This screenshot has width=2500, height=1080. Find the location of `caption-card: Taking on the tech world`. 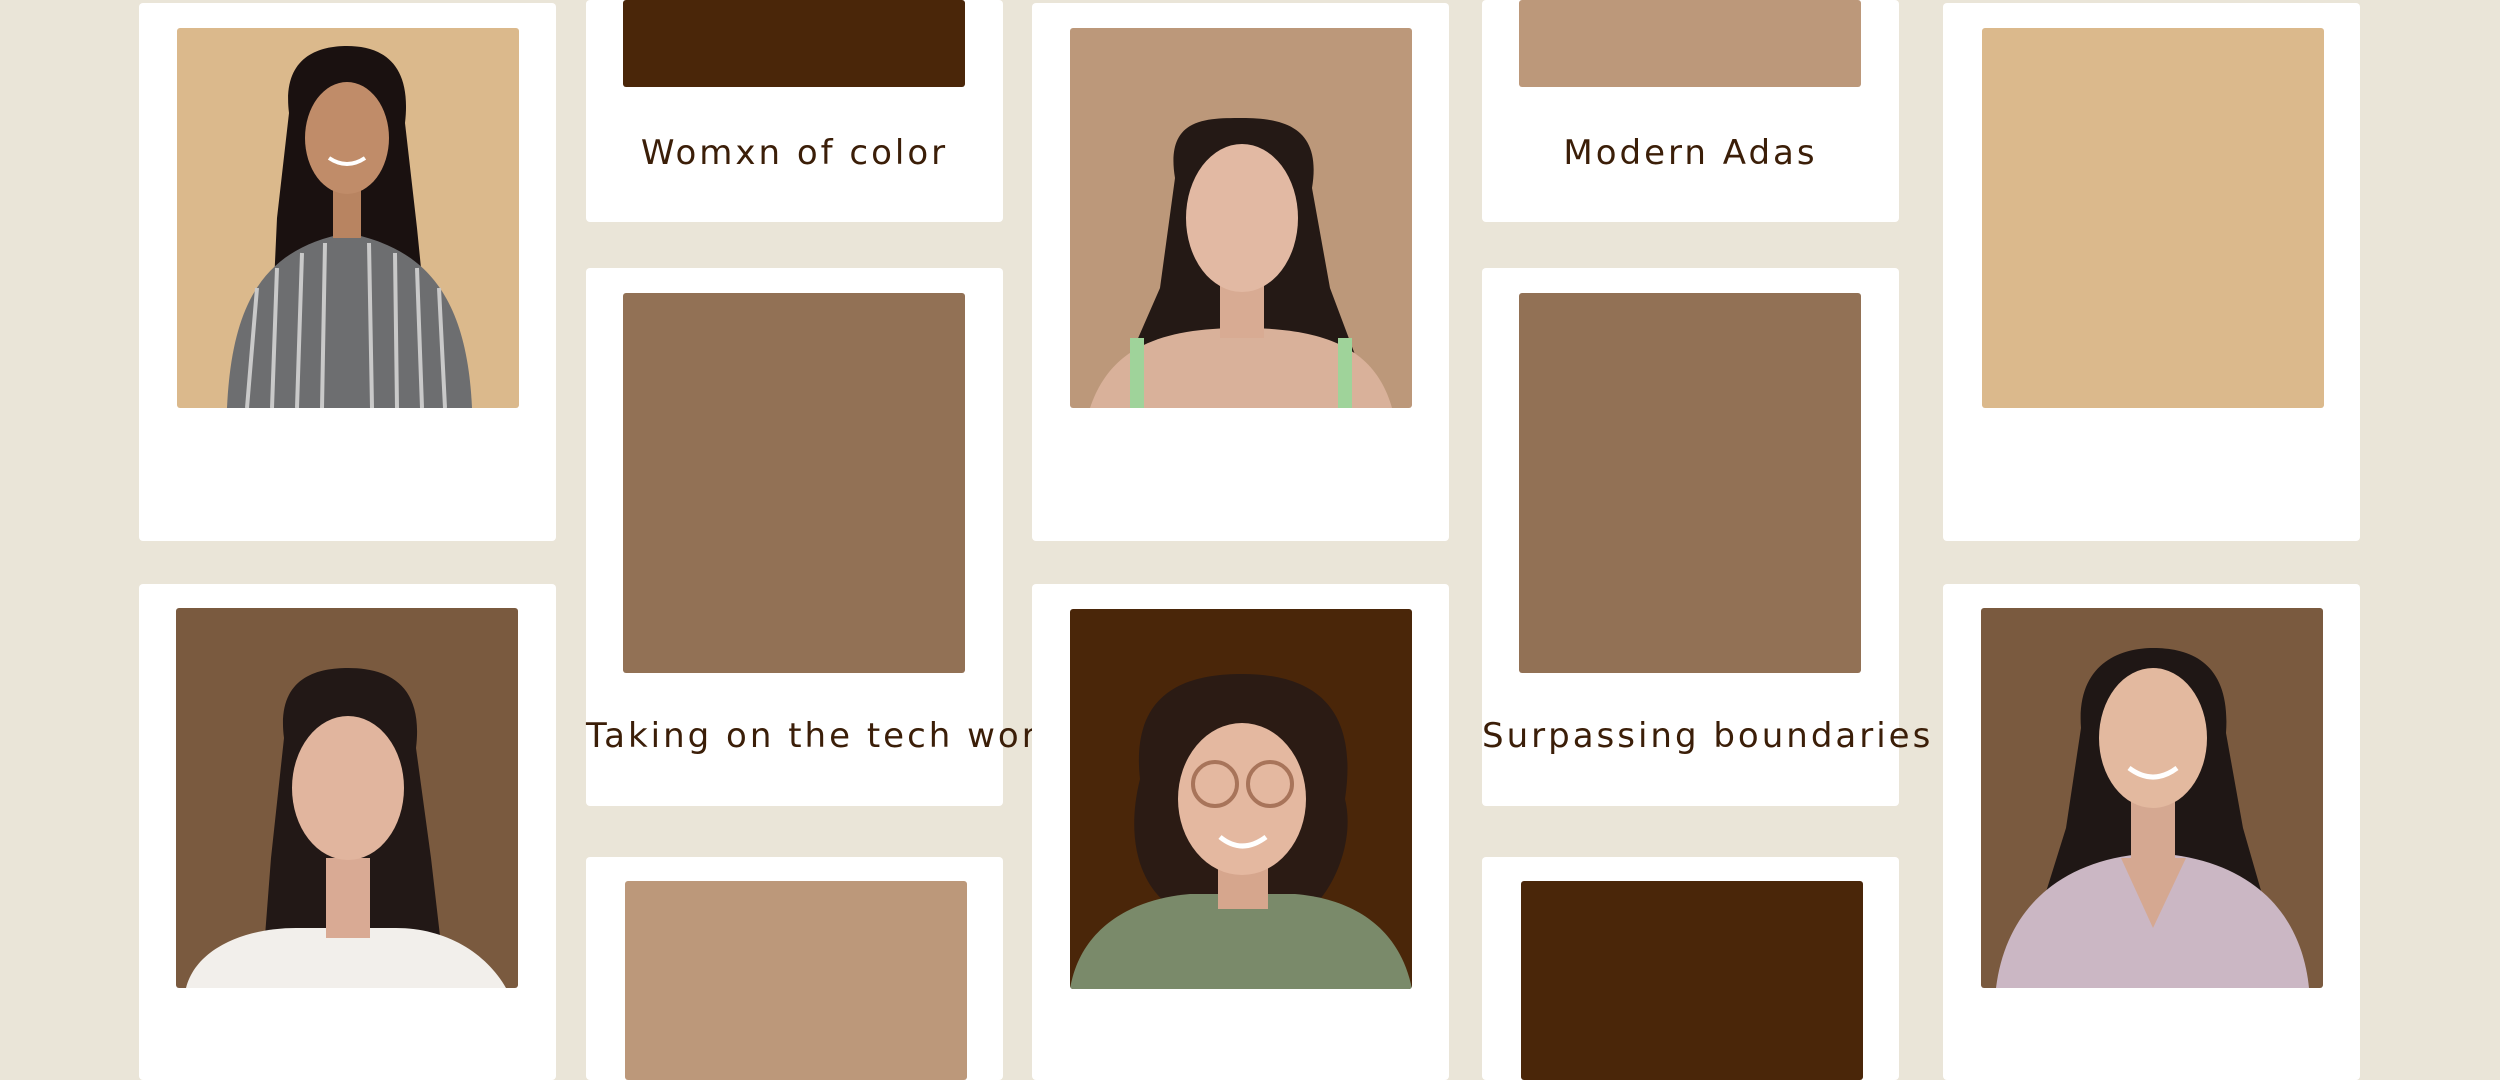

caption-card: Taking on the tech world is located at coordinates (831, 537).